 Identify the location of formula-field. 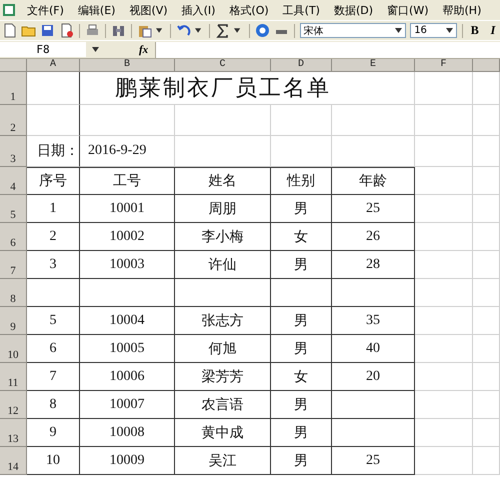
(327, 50).